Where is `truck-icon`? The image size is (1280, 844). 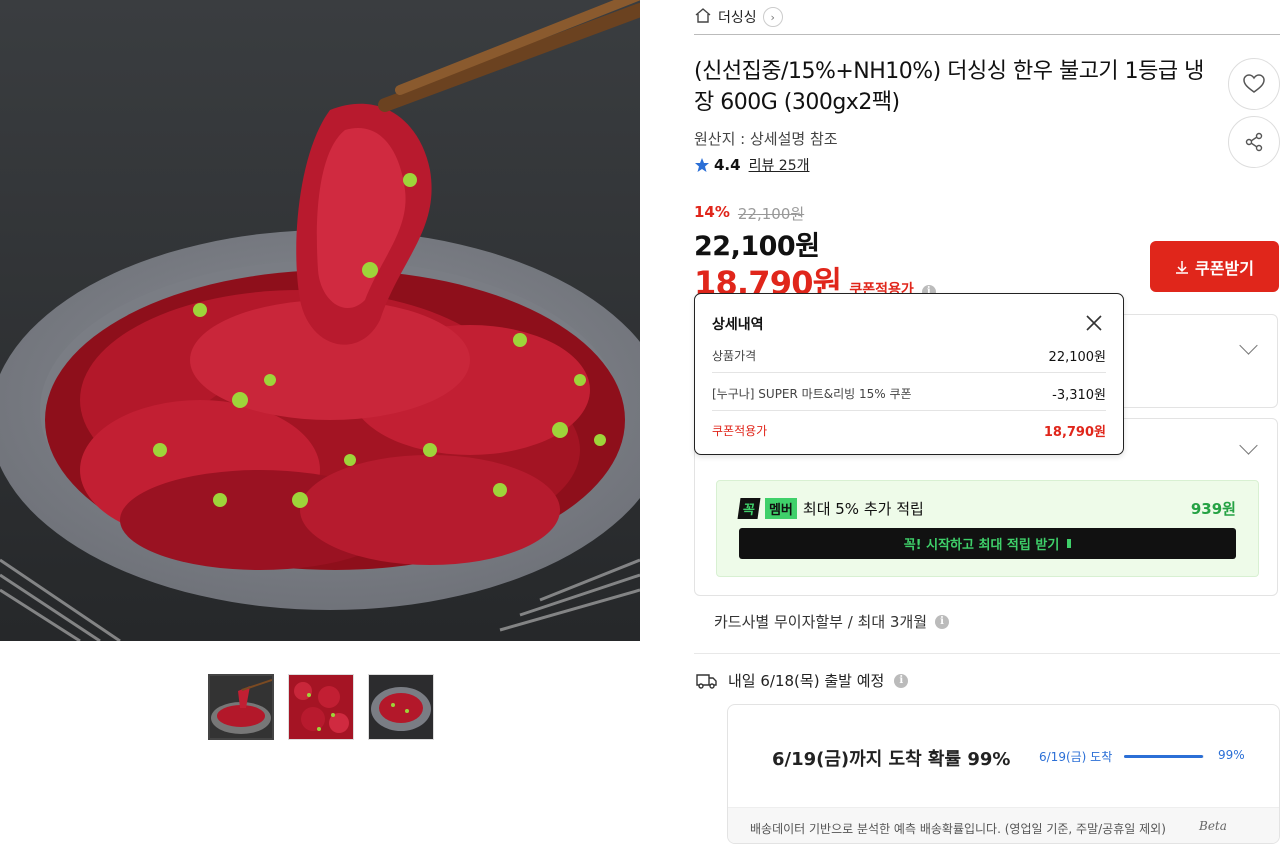
truck-icon is located at coordinates (706, 681).